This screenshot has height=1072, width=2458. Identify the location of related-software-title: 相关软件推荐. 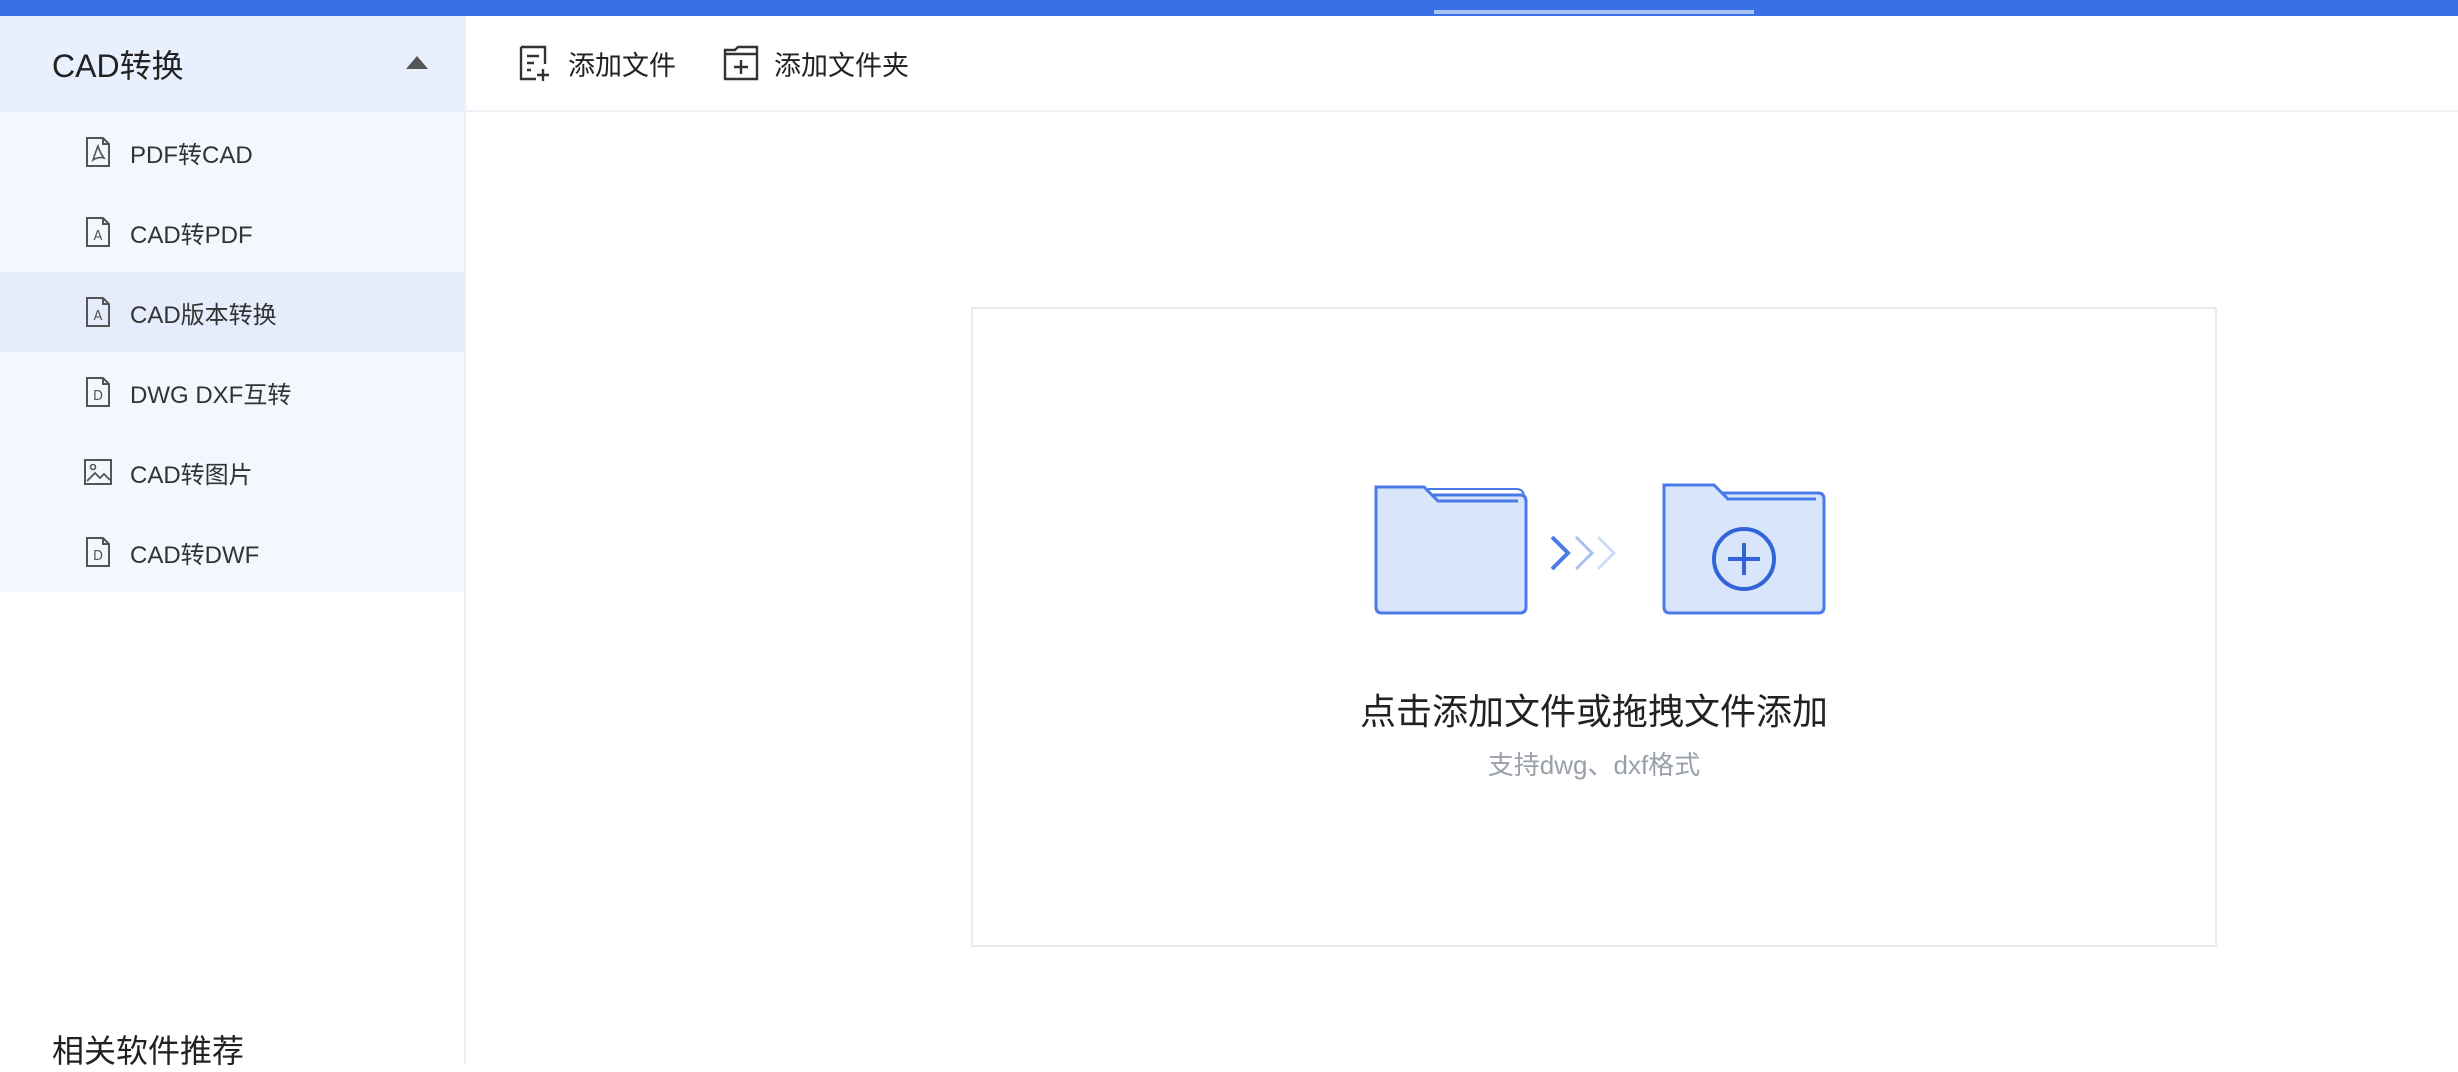
(148, 1051).